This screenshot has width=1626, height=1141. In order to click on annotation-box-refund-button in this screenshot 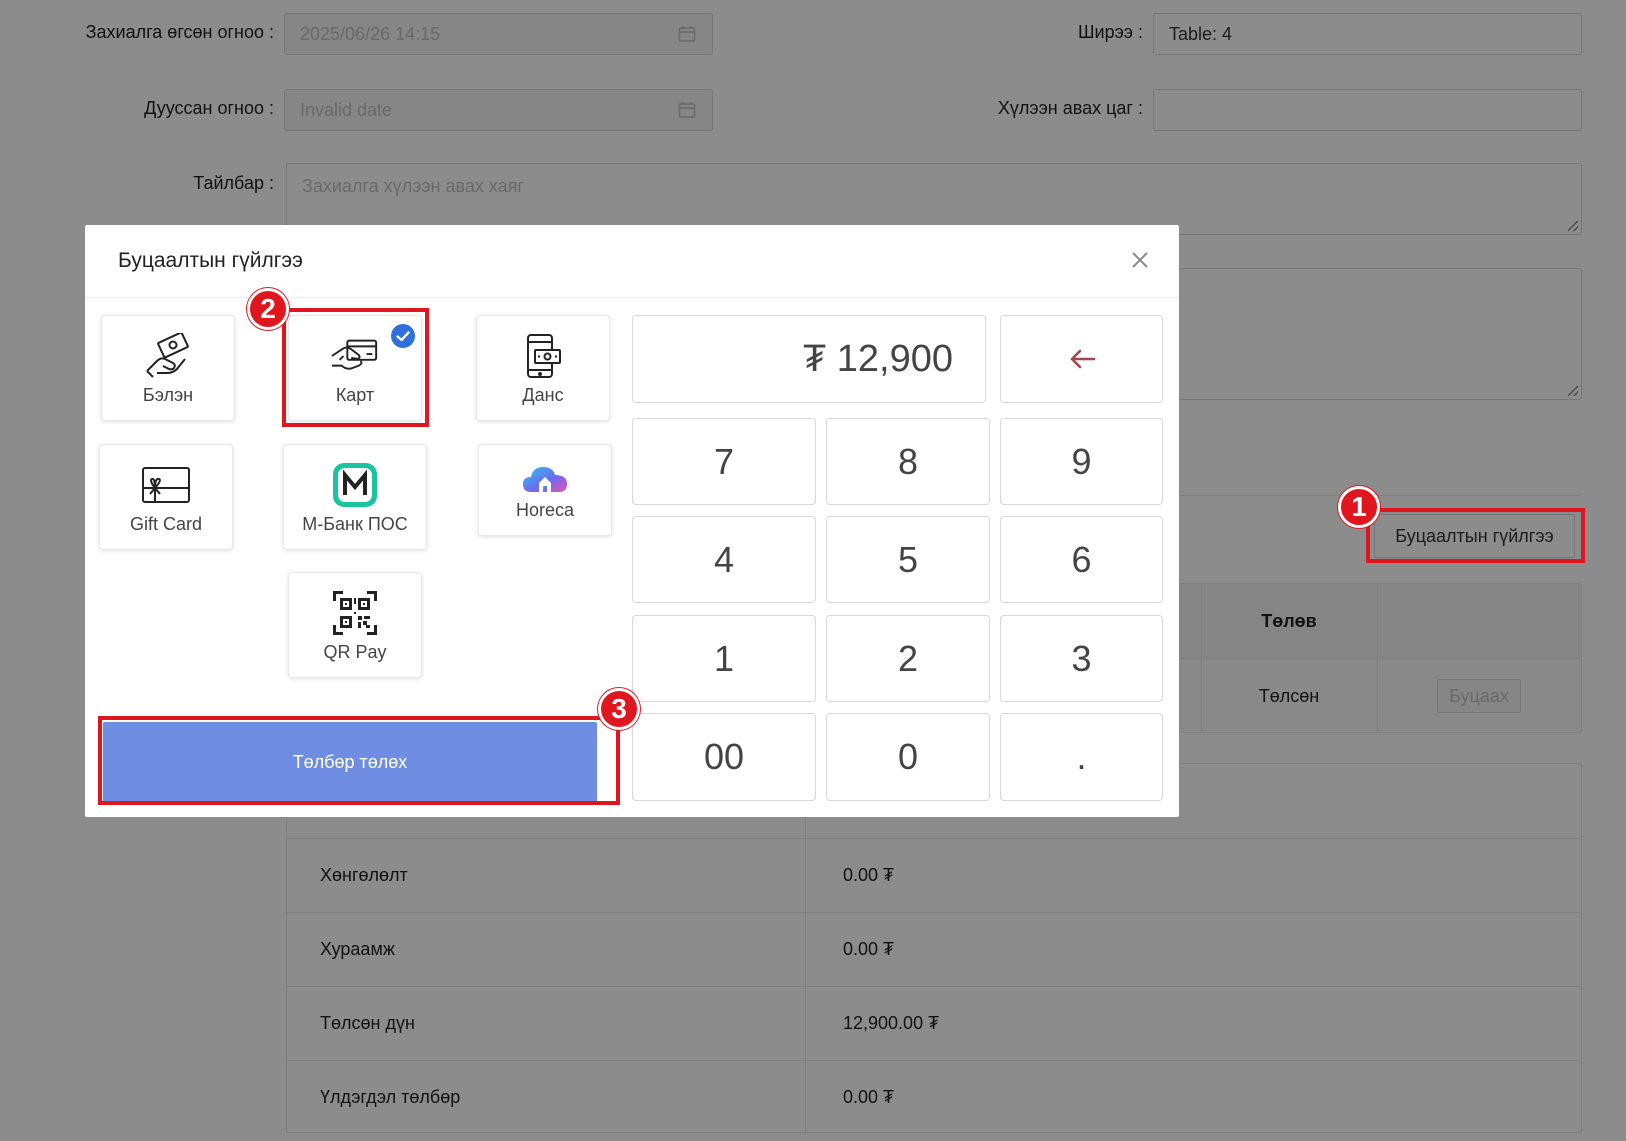, I will do `click(1475, 535)`.